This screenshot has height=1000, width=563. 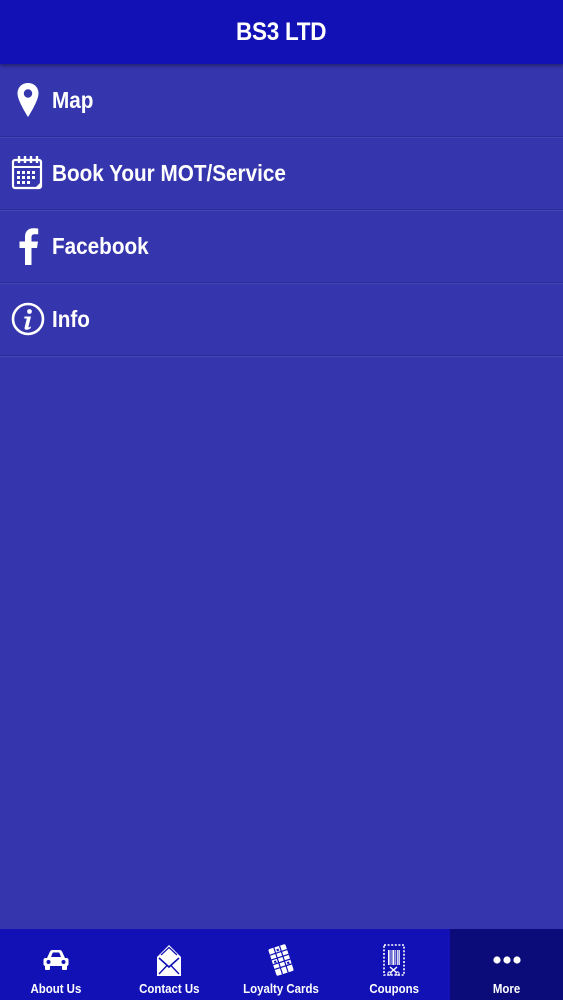 I want to click on menu-item-label: Facebook, so click(x=100, y=245).